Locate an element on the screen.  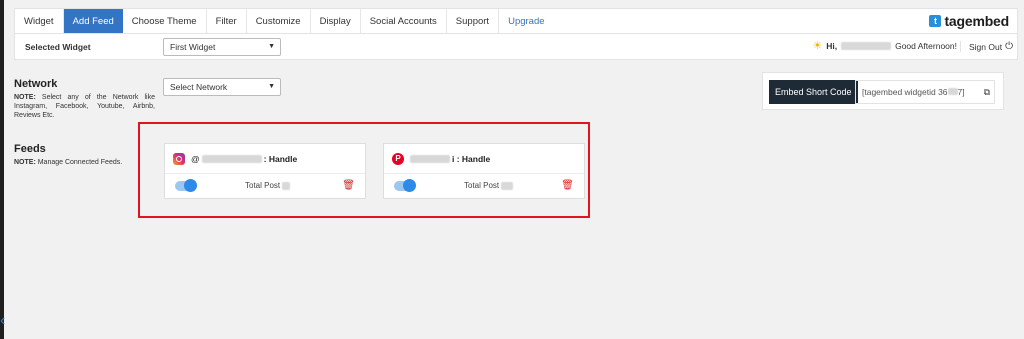
greeting-suffix: Good Afternoon! is located at coordinates (926, 46).